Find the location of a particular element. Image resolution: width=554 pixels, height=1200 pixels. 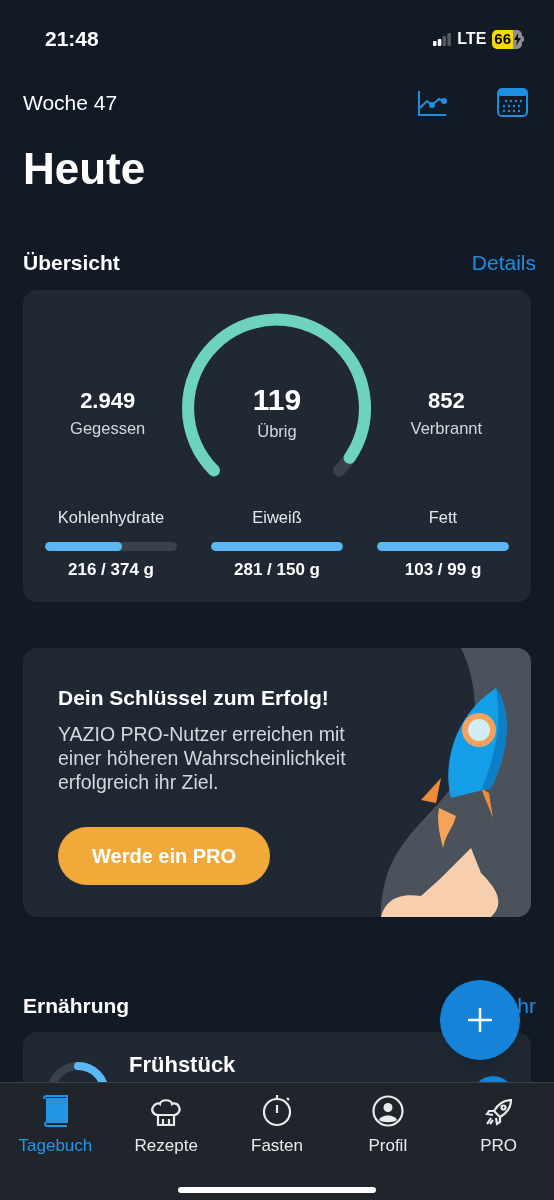

tab-item: Fasten is located at coordinates (277, 1124).